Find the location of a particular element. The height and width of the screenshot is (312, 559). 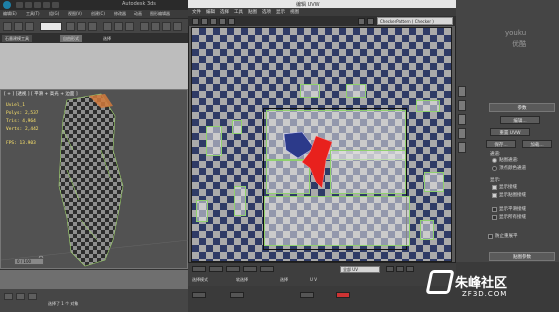

undo-icon is located at coordinates (46, 5).